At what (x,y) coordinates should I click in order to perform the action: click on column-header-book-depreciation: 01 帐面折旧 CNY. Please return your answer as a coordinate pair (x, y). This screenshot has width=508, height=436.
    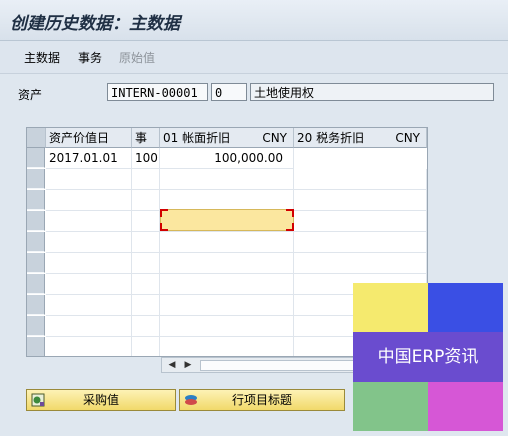
    Looking at the image, I should click on (227, 138).